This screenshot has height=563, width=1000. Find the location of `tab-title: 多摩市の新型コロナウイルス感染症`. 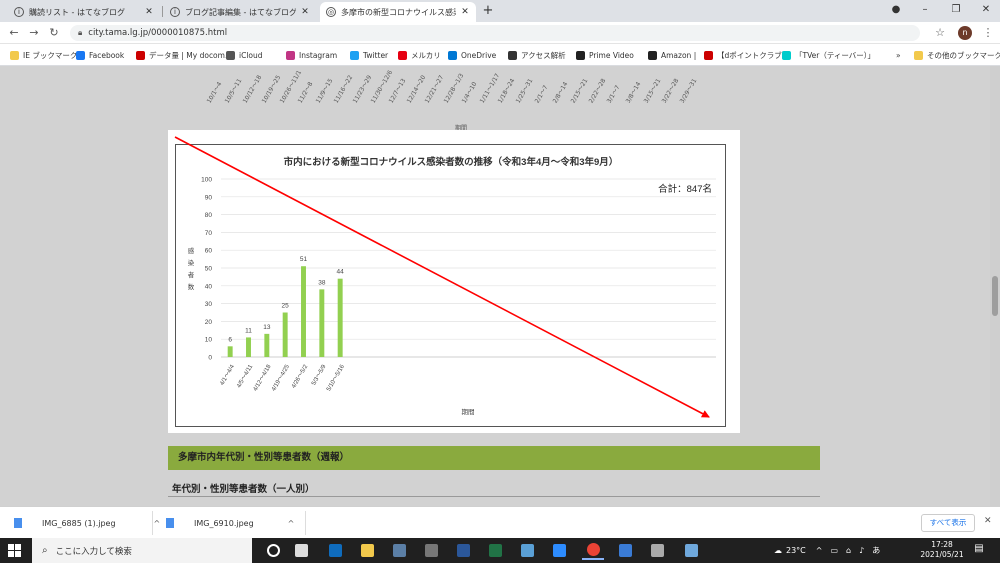

tab-title: 多摩市の新型コロナウイルス感染症 is located at coordinates (398, 12).